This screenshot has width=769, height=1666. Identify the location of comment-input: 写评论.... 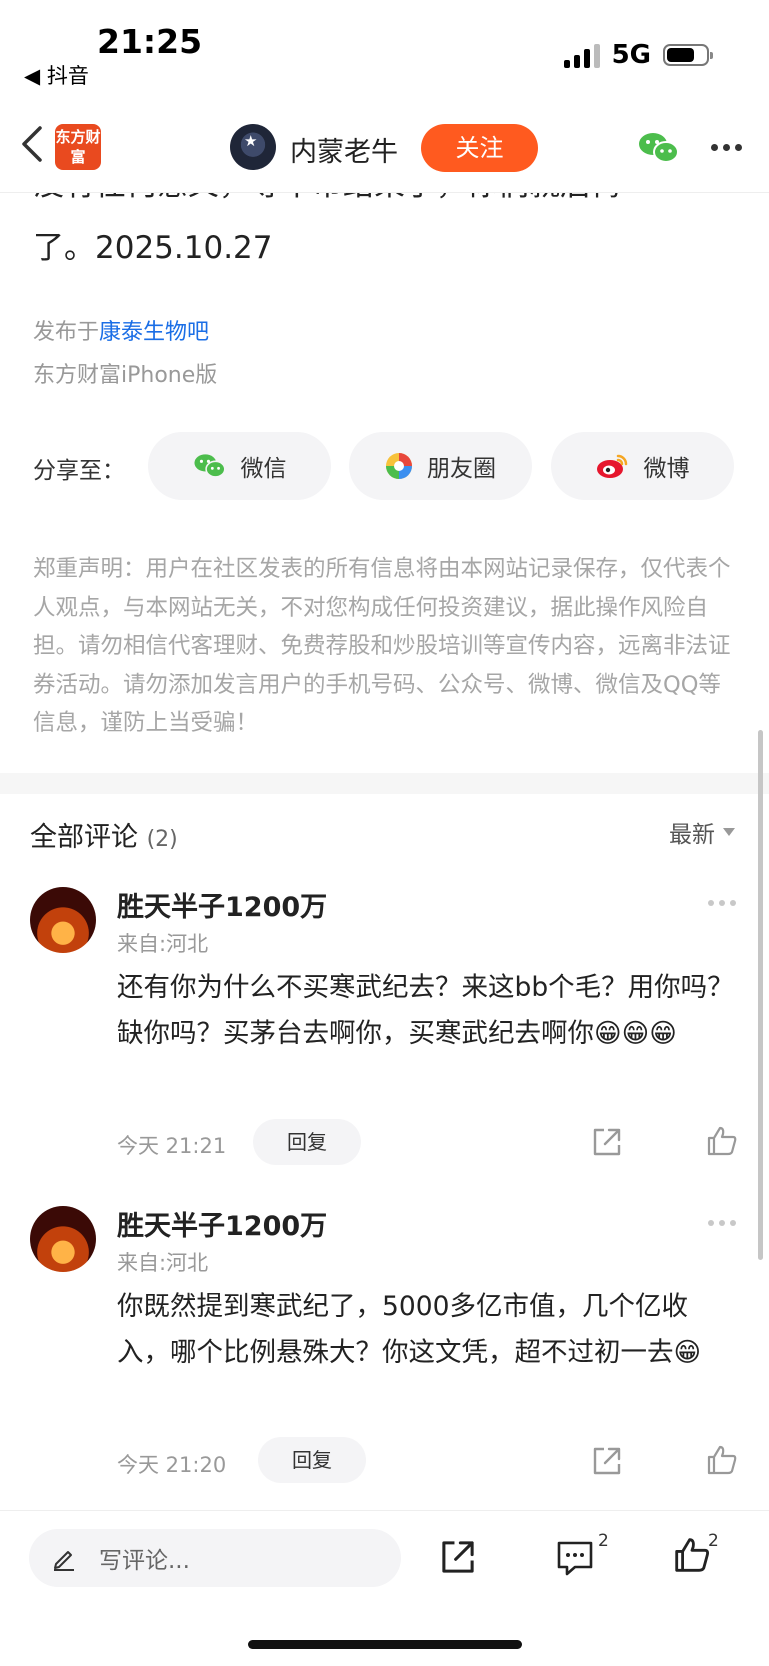
(215, 1558).